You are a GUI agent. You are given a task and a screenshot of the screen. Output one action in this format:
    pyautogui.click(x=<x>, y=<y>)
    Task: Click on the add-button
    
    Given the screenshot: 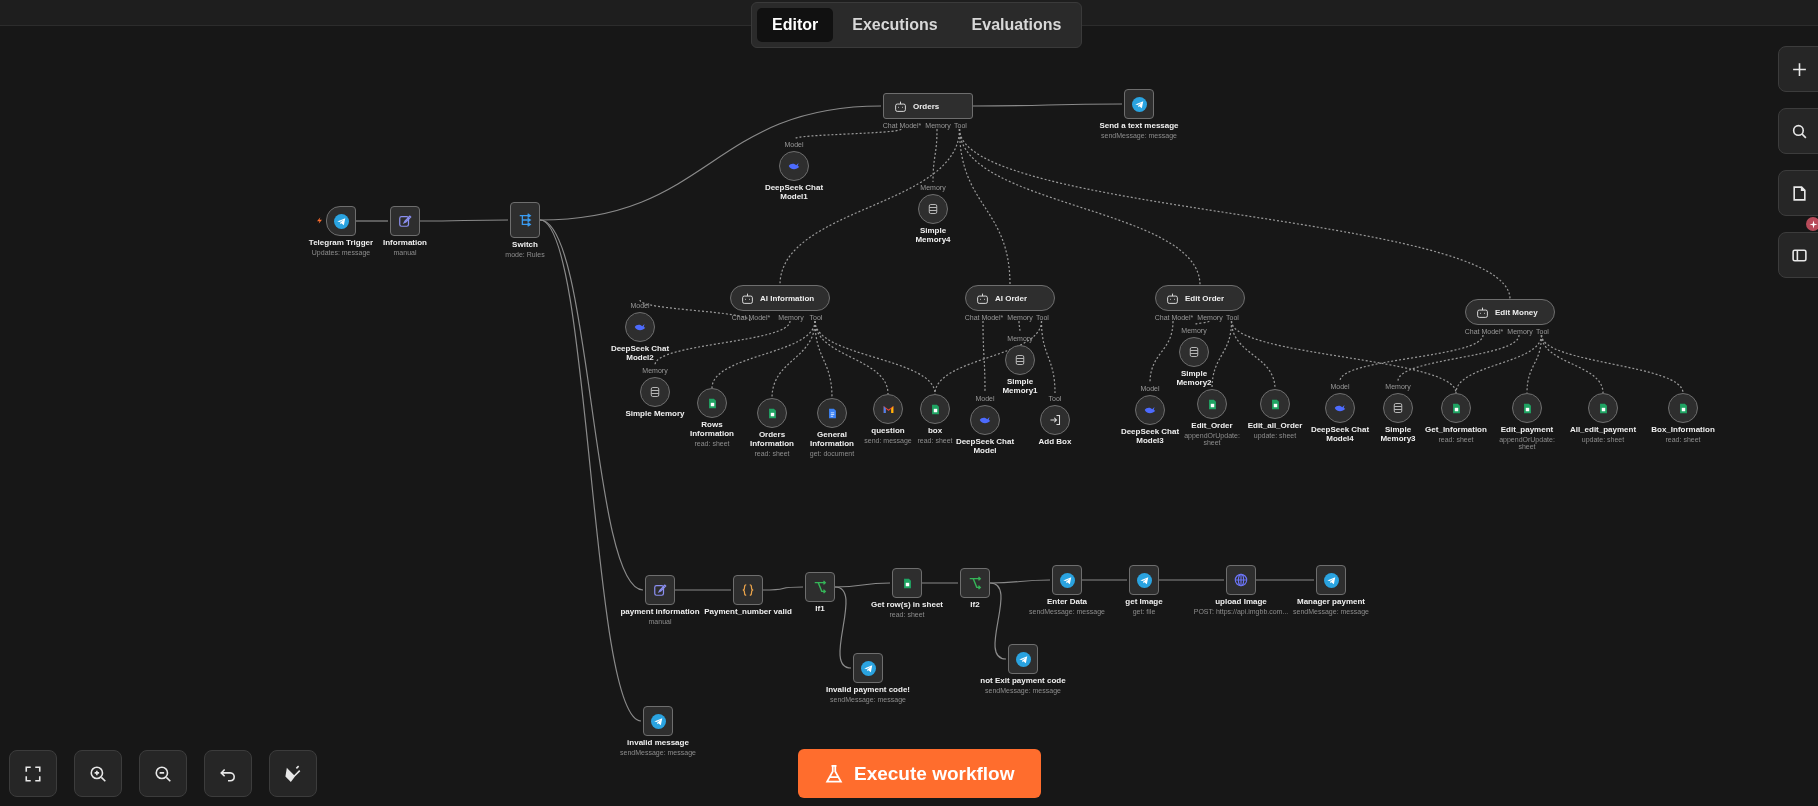 What is the action you would take?
    pyautogui.click(x=1798, y=69)
    